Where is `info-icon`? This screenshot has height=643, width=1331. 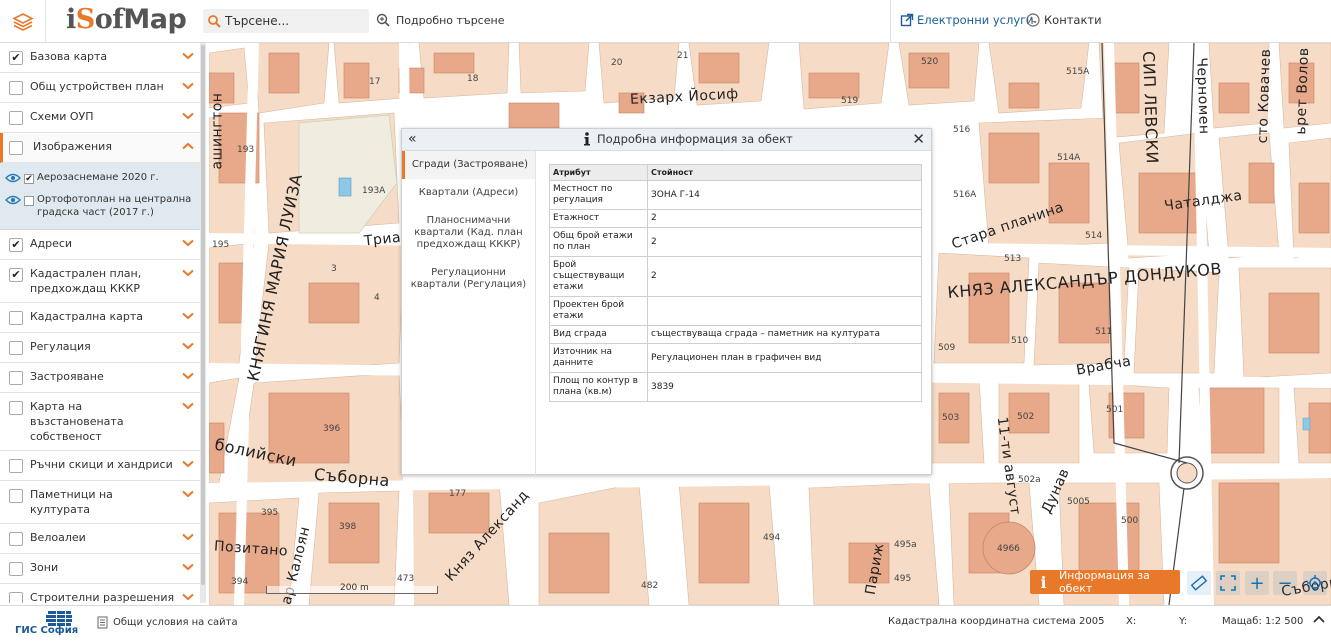
info-icon is located at coordinates (587, 139).